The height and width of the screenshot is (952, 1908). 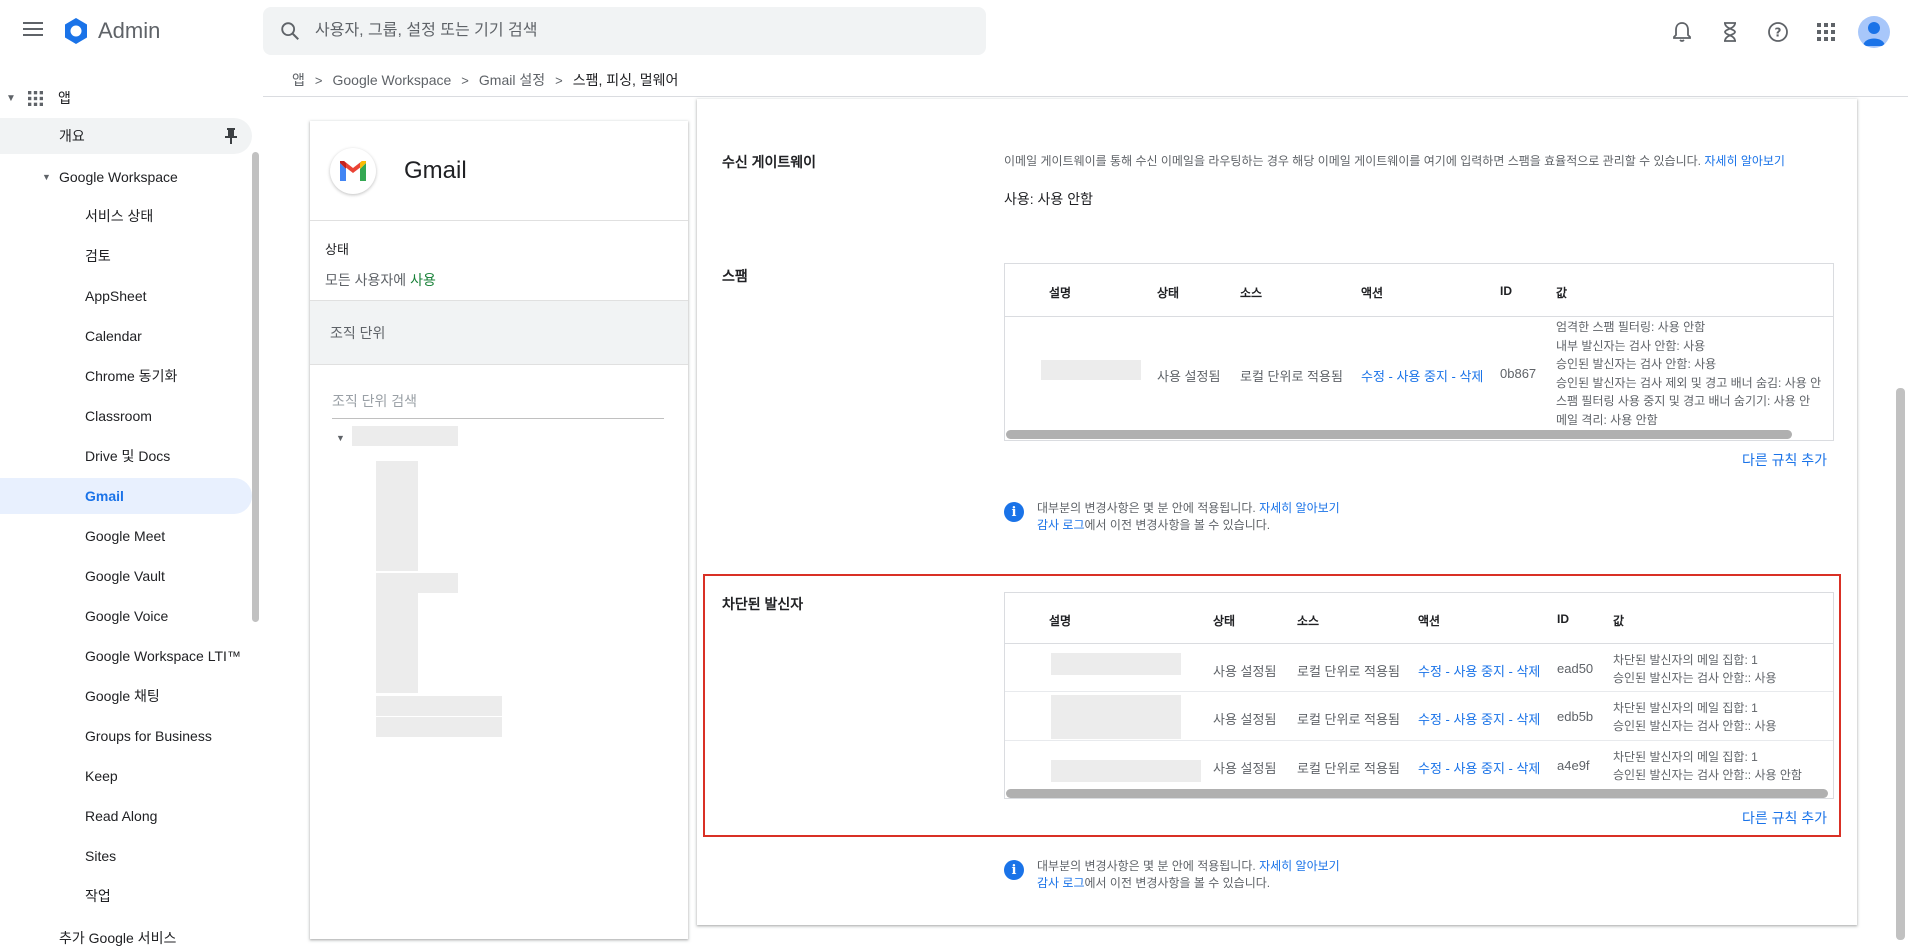 I want to click on status-value: 모든 사용자에 사용, so click(x=499, y=280).